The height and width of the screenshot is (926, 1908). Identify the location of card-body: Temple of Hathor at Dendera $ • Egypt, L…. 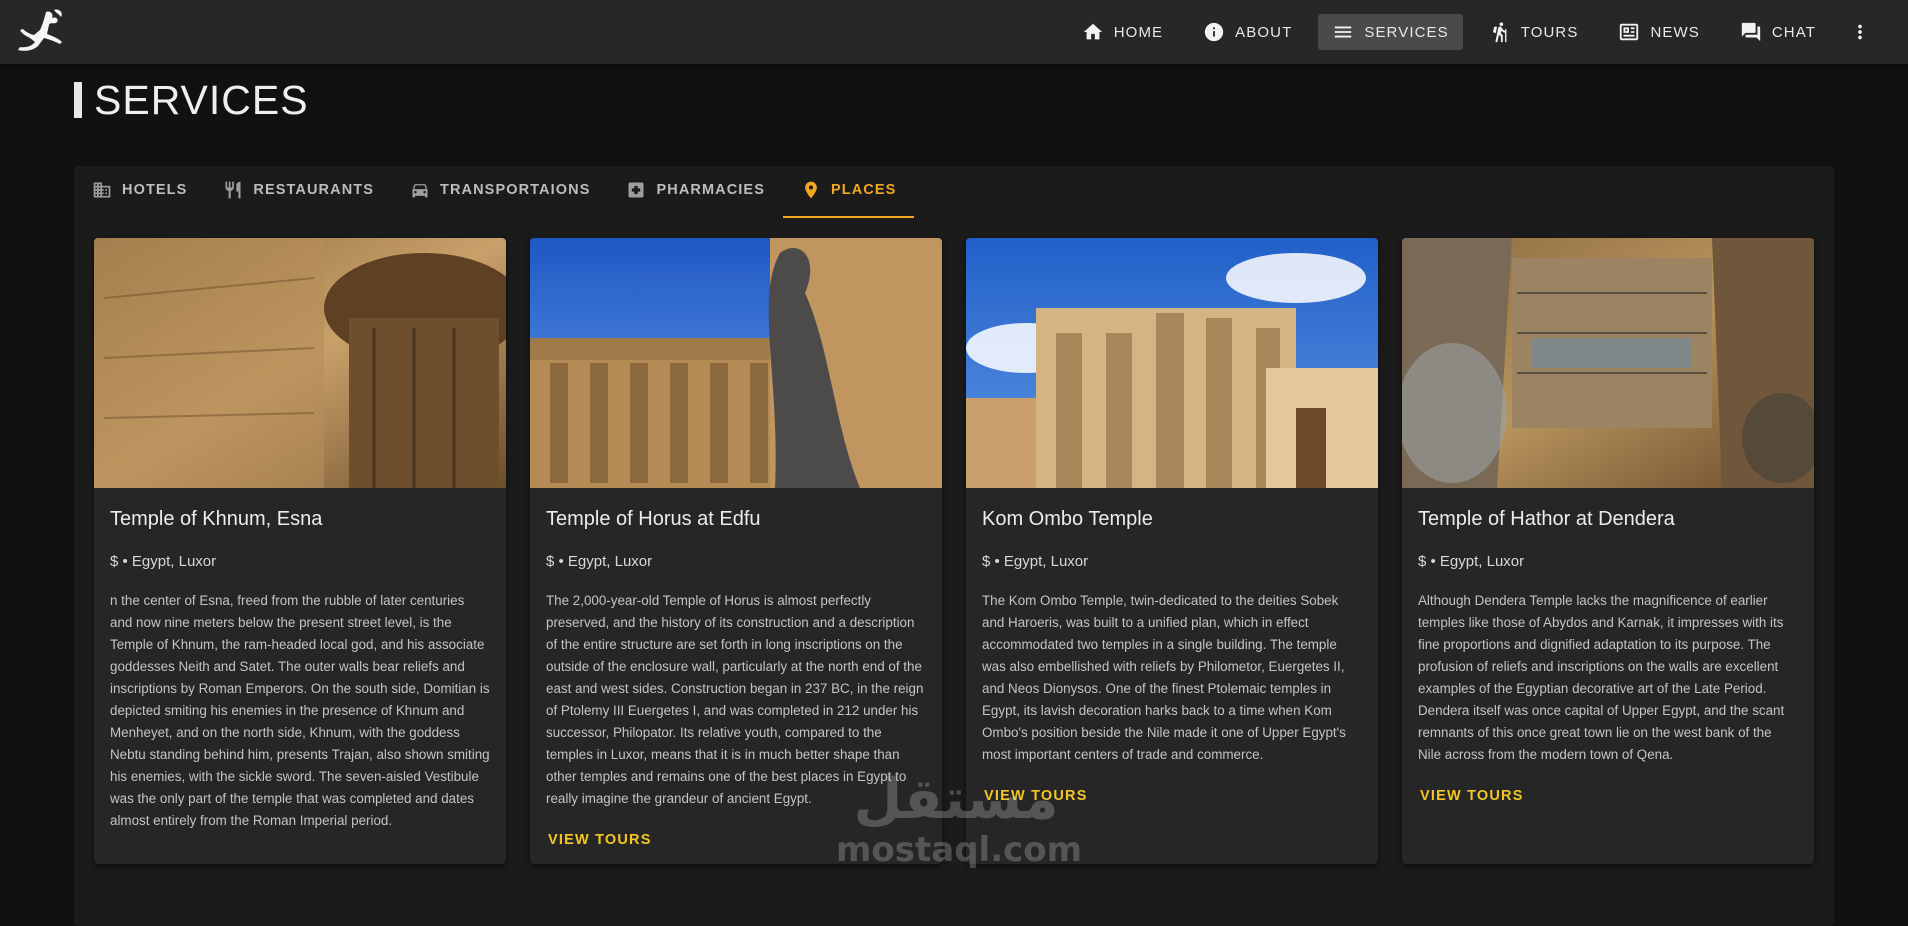
(1608, 654).